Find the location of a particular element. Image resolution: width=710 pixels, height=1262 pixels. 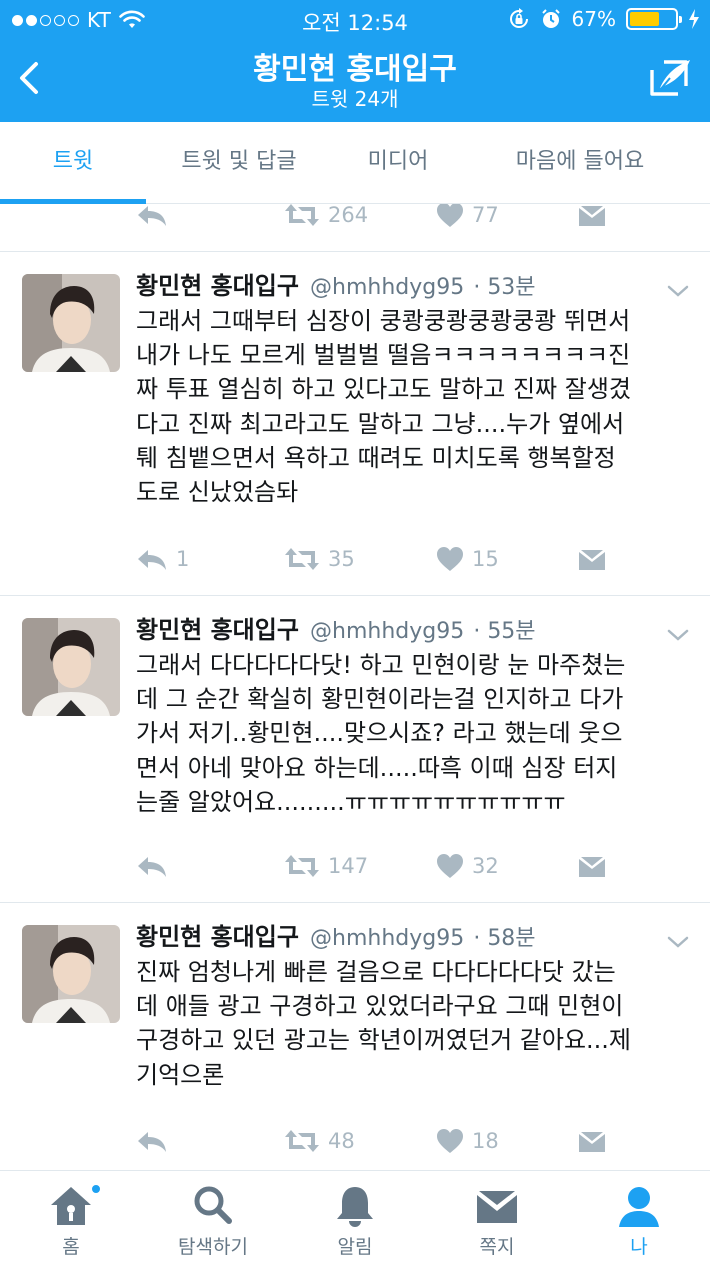

like-count: 77 is located at coordinates (485, 215).